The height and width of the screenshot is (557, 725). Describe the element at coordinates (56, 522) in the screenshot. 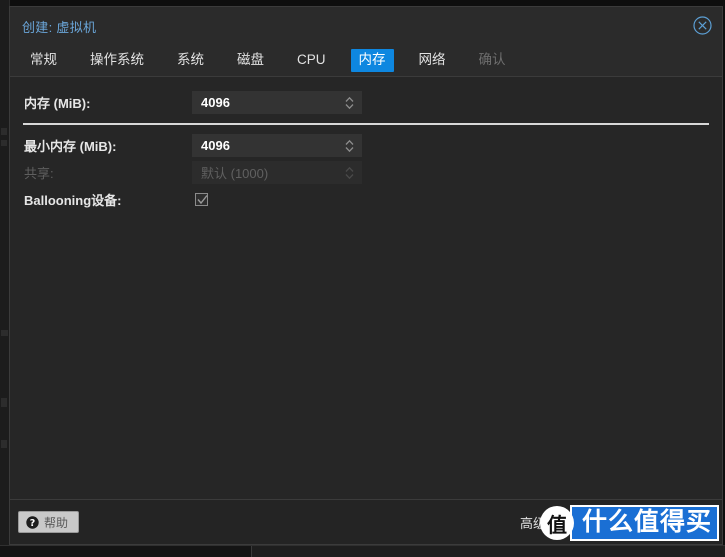

I see `help-button-label: 帮助` at that location.